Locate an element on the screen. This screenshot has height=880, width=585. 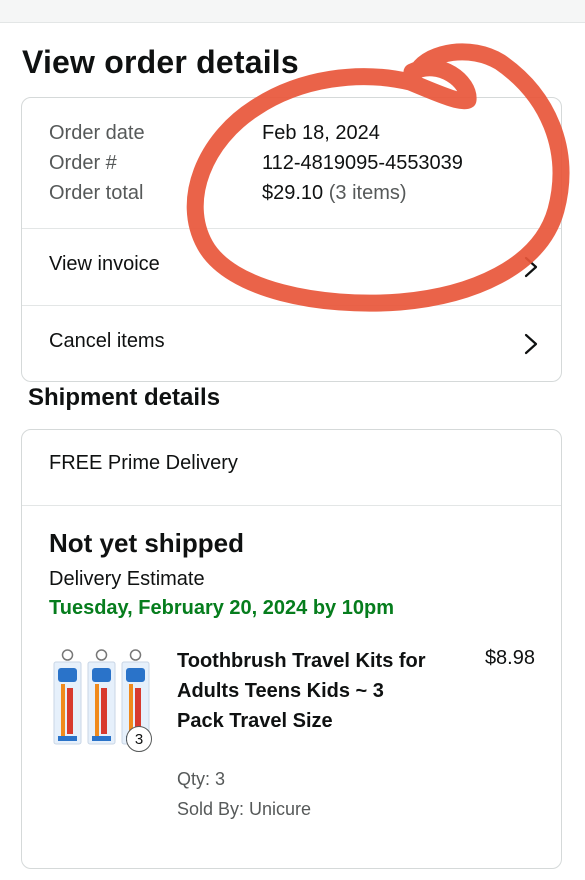
page-title: View order details is located at coordinates (160, 62).